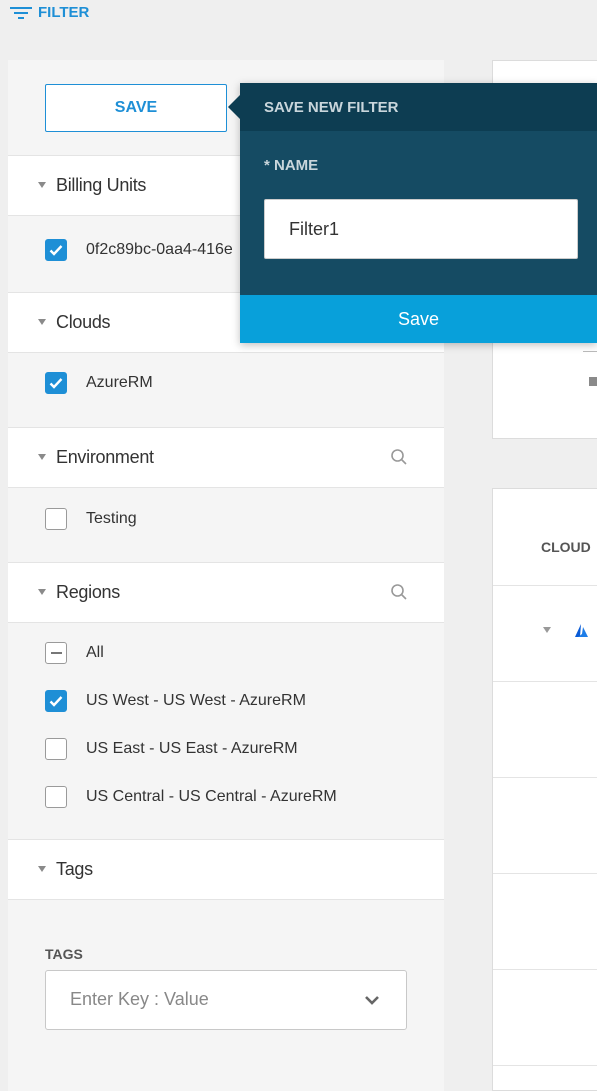  I want to click on cloud-label: AzureRM, so click(119, 382).